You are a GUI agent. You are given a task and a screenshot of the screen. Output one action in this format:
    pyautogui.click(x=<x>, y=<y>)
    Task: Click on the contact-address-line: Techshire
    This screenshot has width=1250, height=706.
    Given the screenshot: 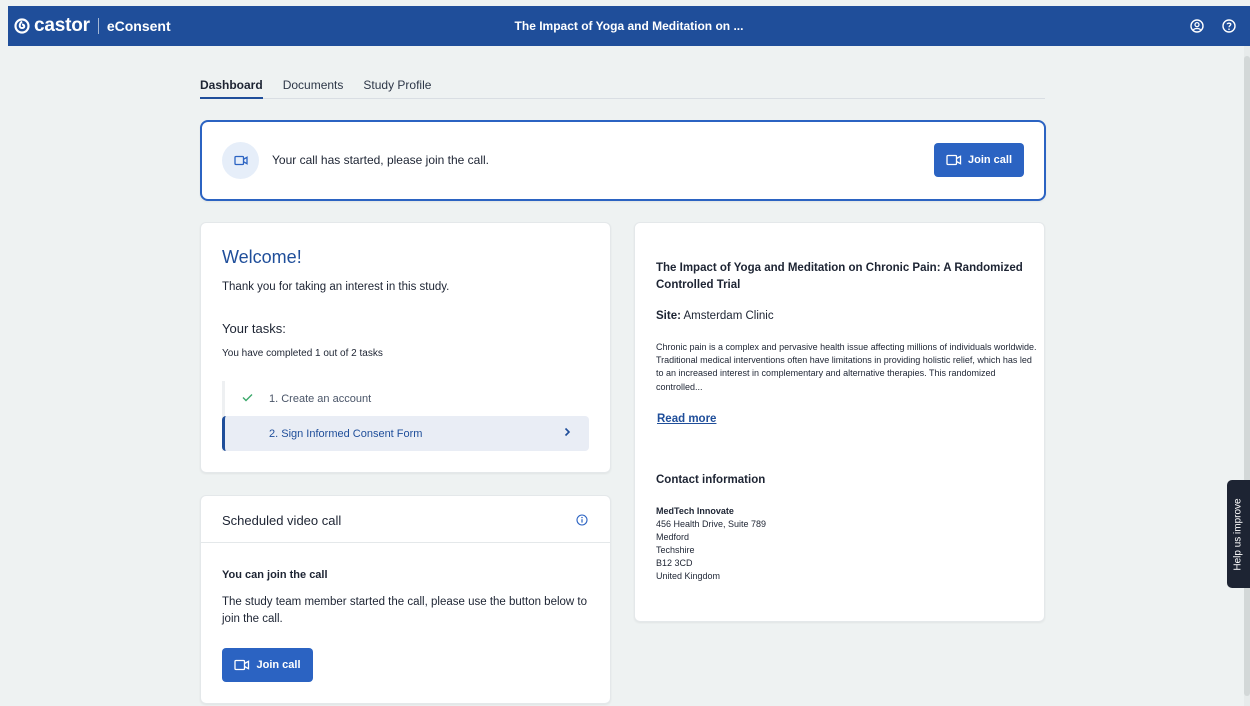 What is the action you would take?
    pyautogui.click(x=675, y=550)
    